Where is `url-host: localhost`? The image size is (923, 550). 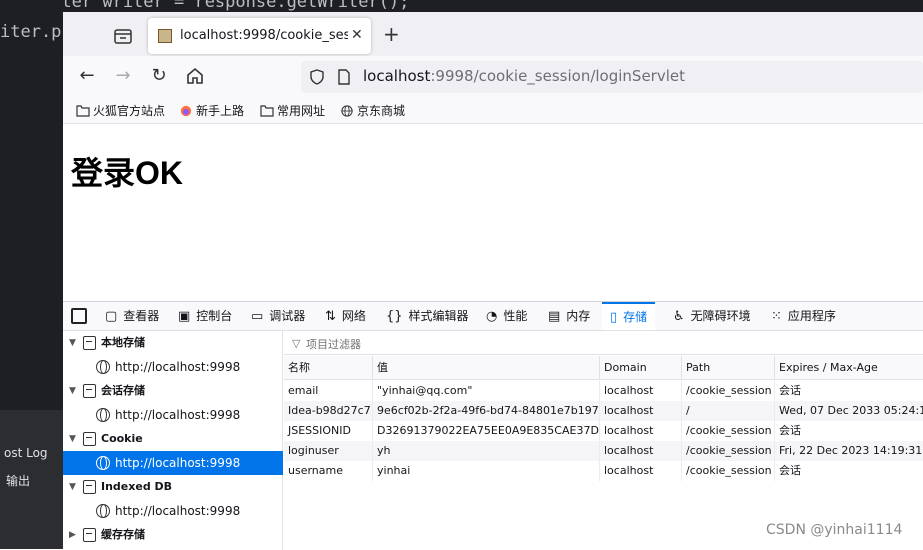 url-host: localhost is located at coordinates (397, 76).